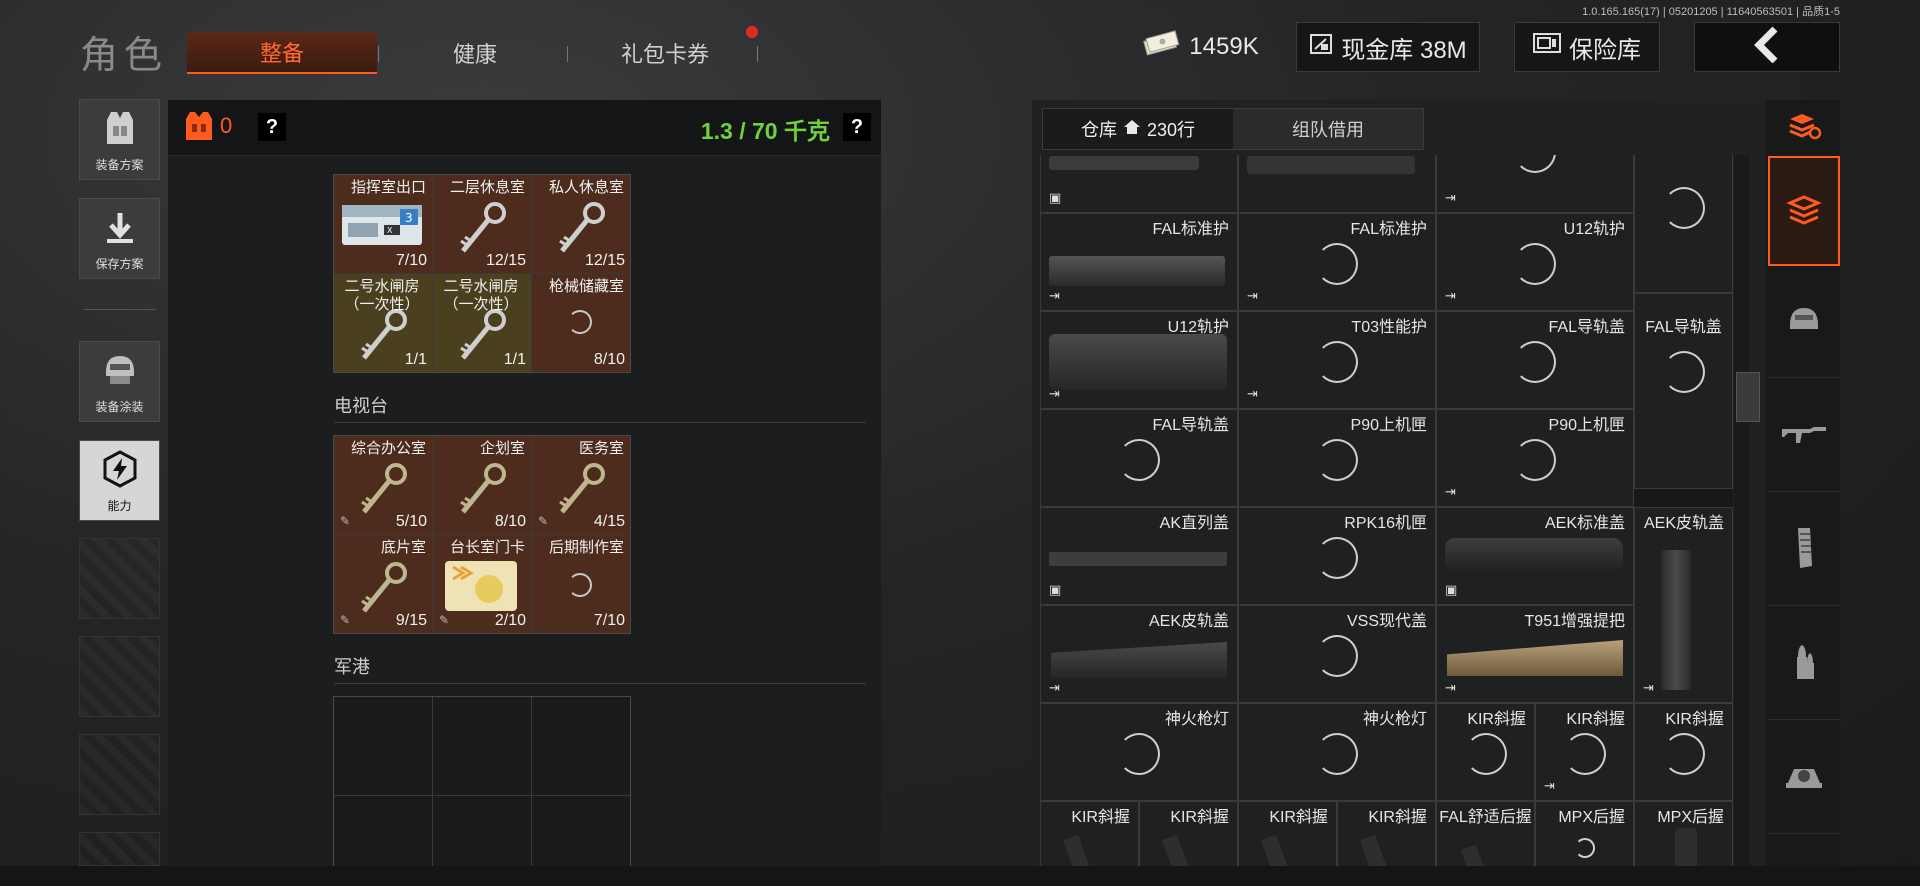 The height and width of the screenshot is (886, 1920). I want to click on key-slot: 枪械储藏室 8/10, so click(581, 323).